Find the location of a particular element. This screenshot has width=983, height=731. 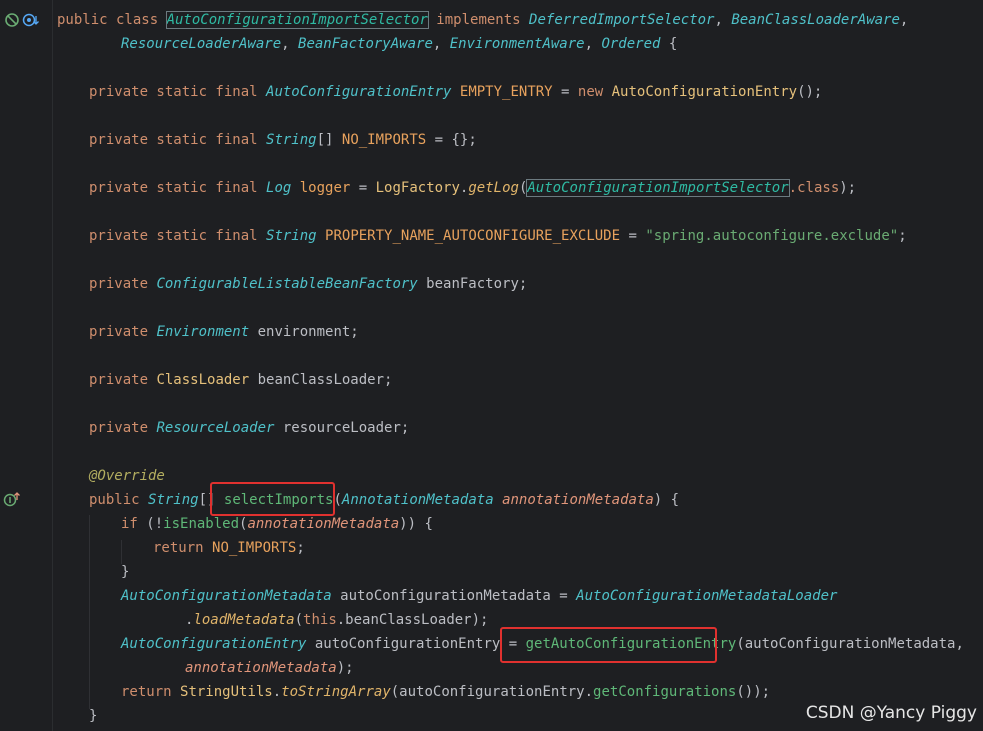

code-token: ClassLoader is located at coordinates (203, 380).